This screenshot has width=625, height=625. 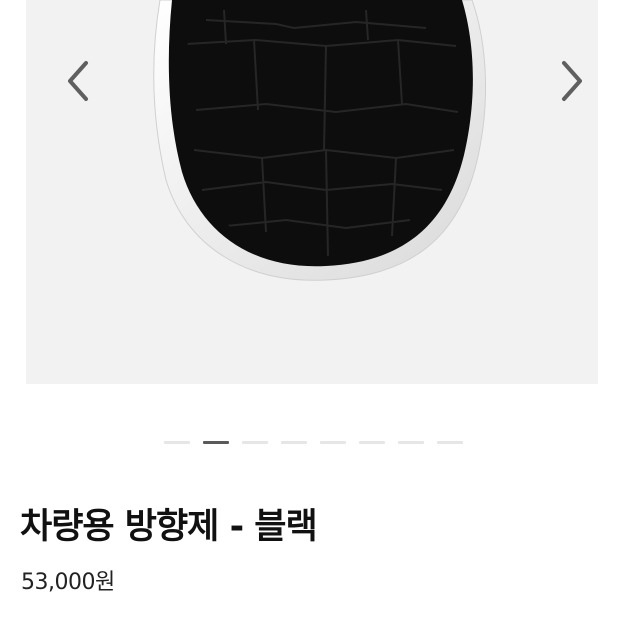 I want to click on carousel-dot-active, so click(x=216, y=442).